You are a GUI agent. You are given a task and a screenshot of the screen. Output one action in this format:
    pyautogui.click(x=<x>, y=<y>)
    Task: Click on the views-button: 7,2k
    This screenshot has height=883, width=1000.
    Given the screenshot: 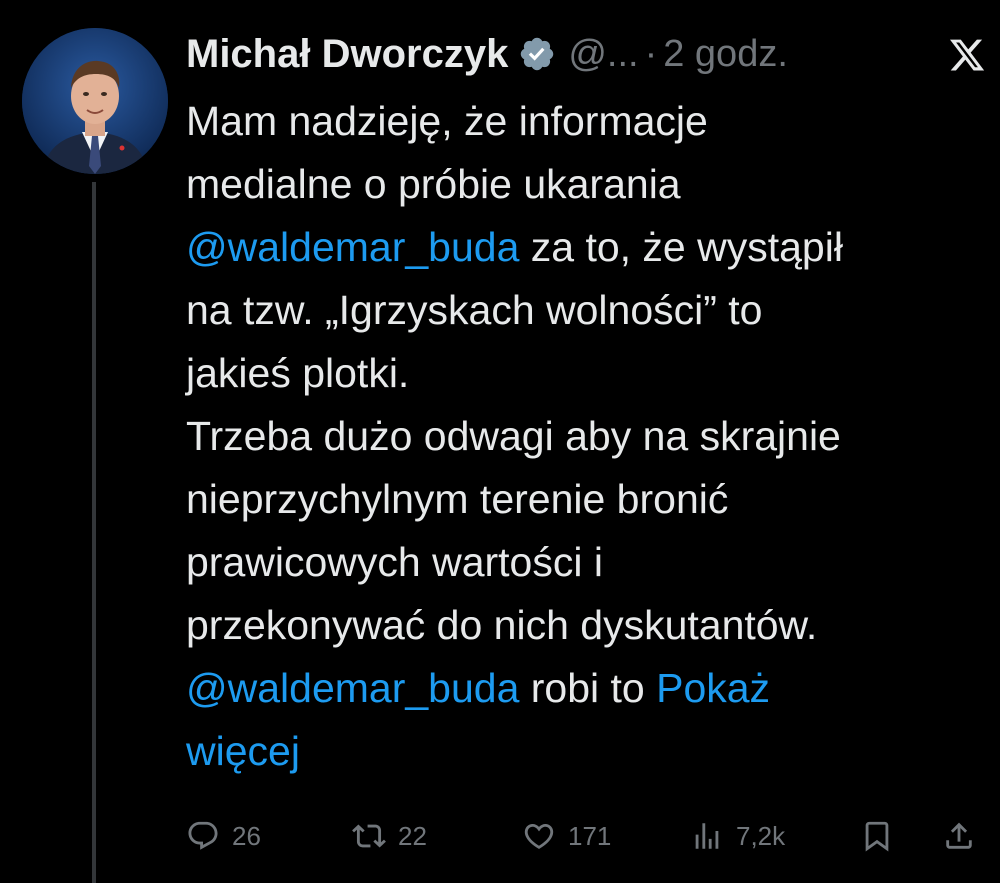 What is the action you would take?
    pyautogui.click(x=737, y=836)
    